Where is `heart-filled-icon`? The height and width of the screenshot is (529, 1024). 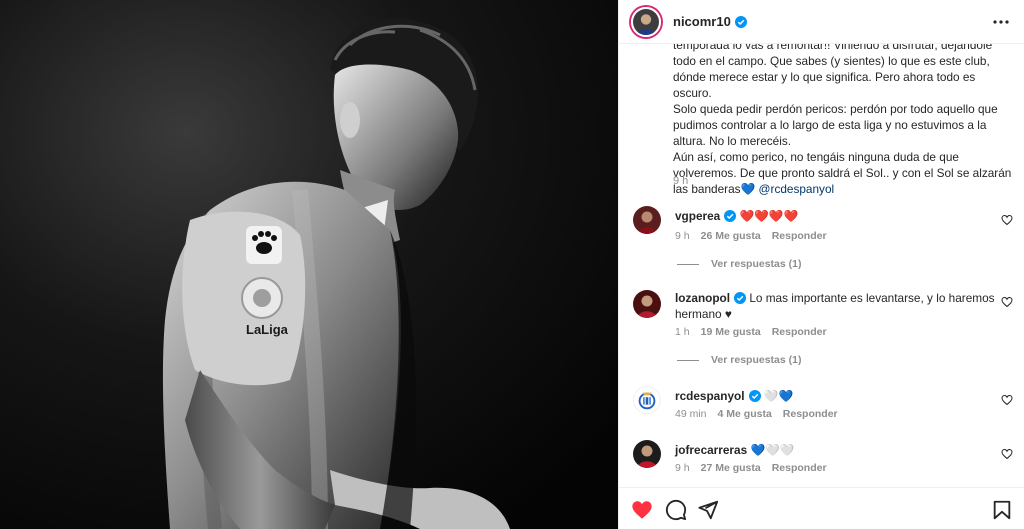
heart-filled-icon is located at coordinates (642, 510).